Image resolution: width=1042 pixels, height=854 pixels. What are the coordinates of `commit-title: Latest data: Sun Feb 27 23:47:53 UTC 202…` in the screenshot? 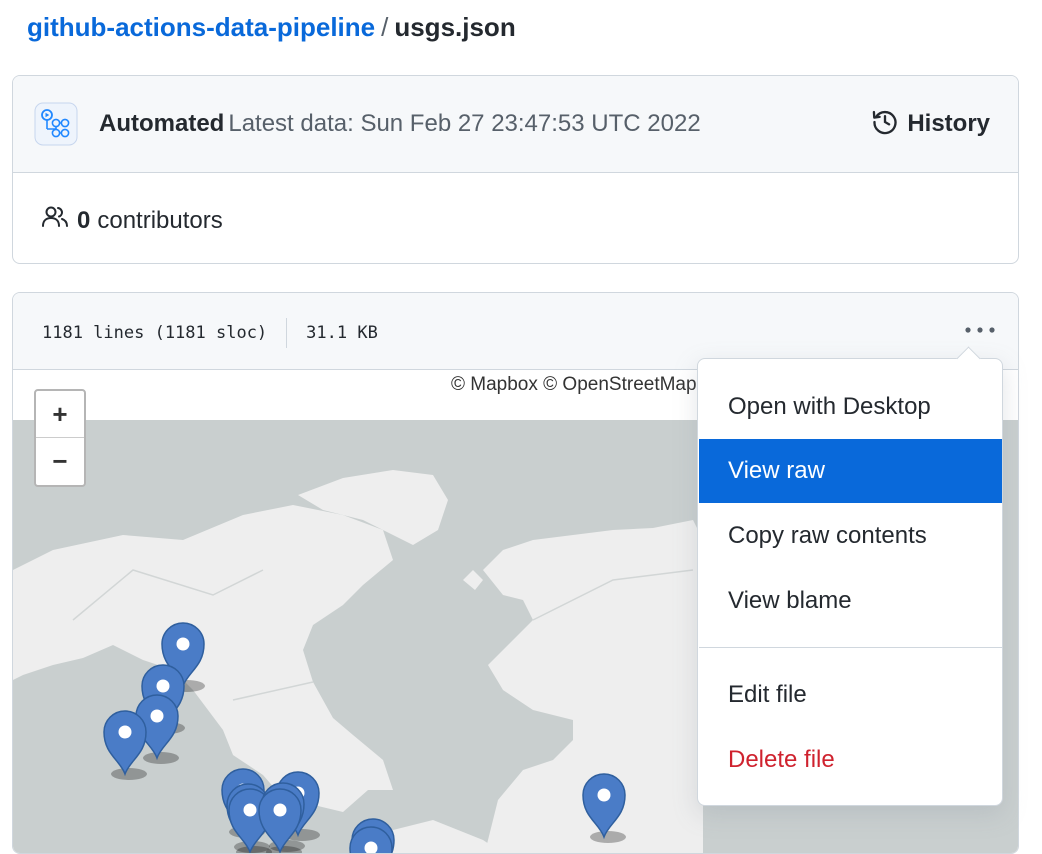 It's located at (464, 123).